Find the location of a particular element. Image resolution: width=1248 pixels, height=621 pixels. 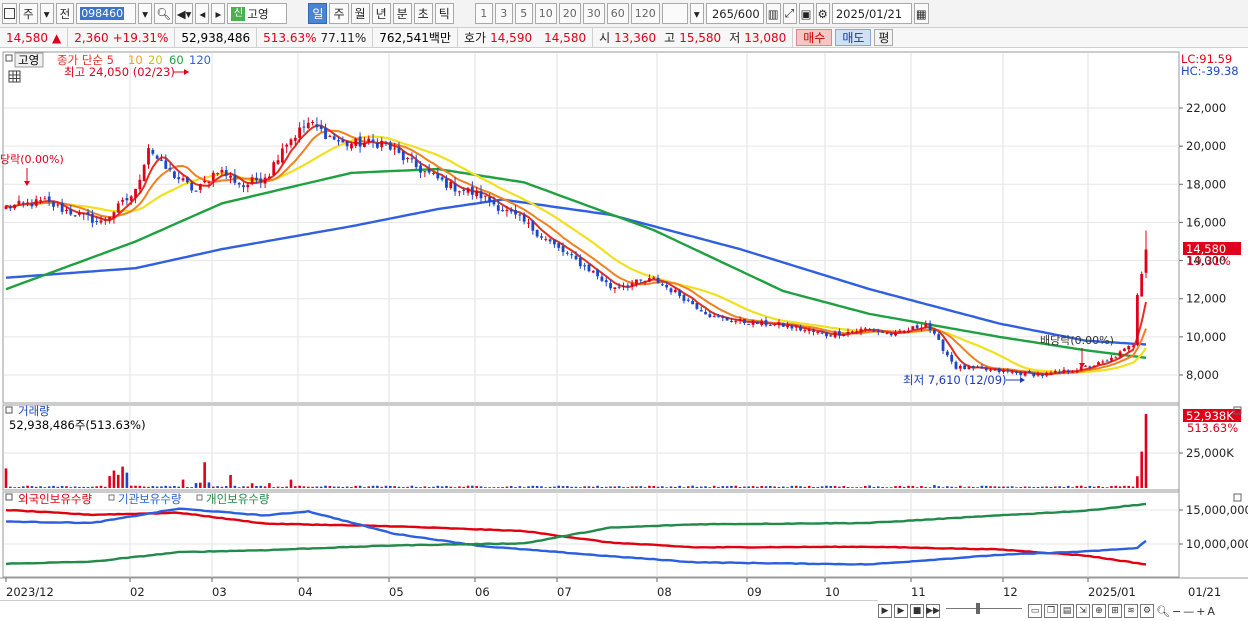

current-price: 14,580 ▲ is located at coordinates (34, 37).